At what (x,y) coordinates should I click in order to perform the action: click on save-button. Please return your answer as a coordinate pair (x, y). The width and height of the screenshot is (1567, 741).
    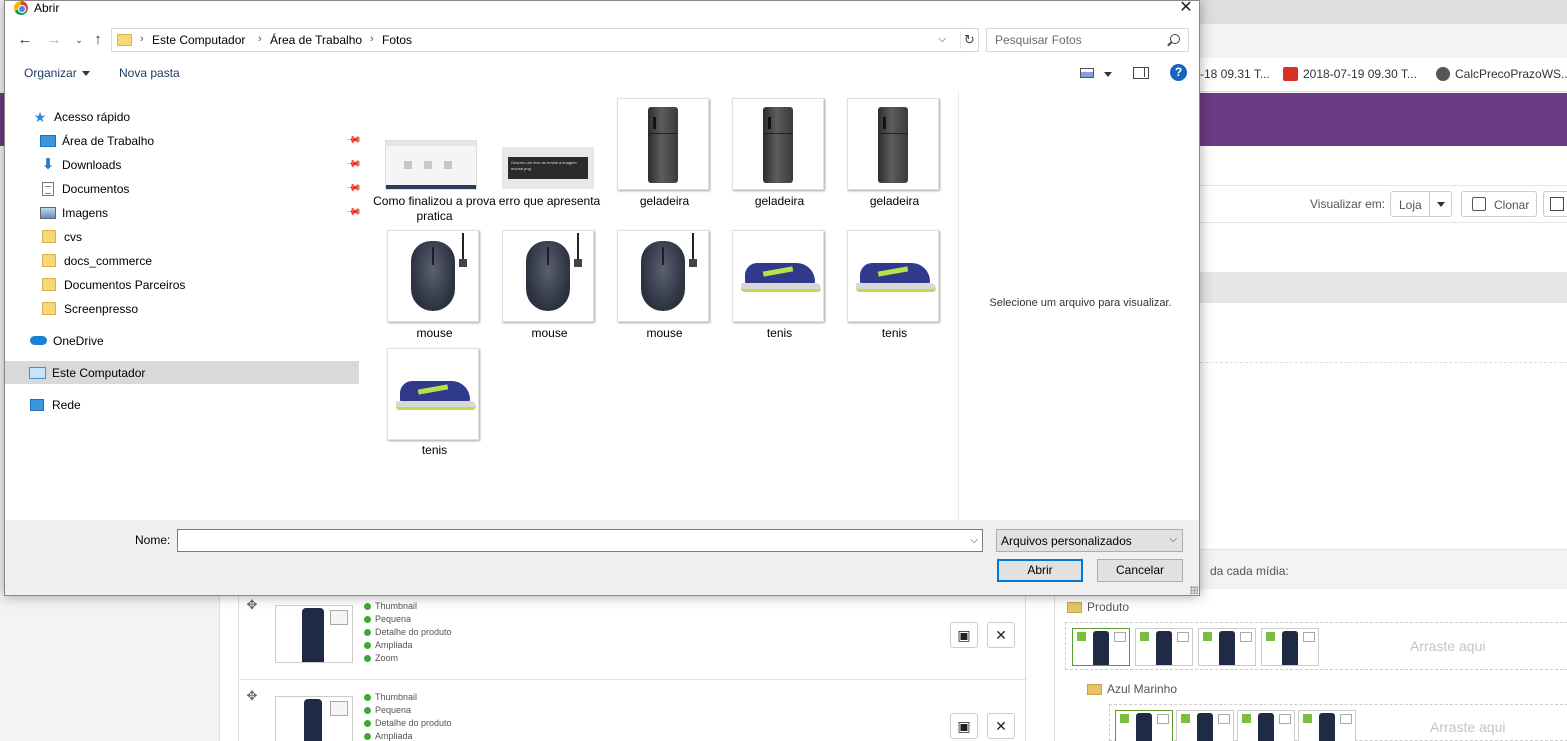
    Looking at the image, I should click on (1555, 204).